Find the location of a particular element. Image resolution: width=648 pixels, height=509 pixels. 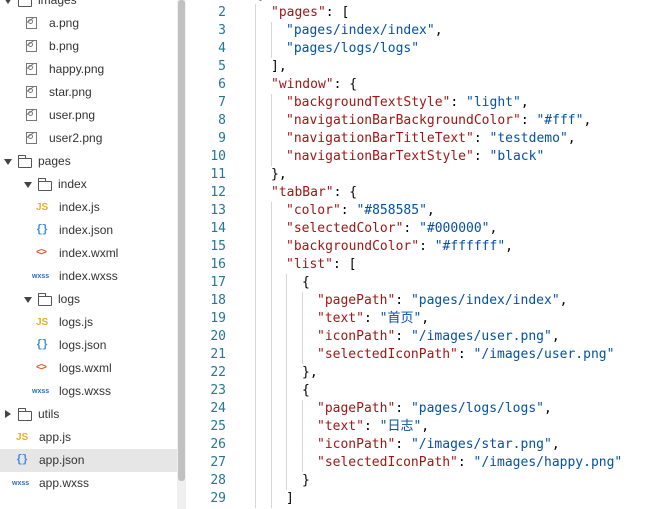

tree-item-logs-wxml: <> logs.wxml is located at coordinates (88, 368).